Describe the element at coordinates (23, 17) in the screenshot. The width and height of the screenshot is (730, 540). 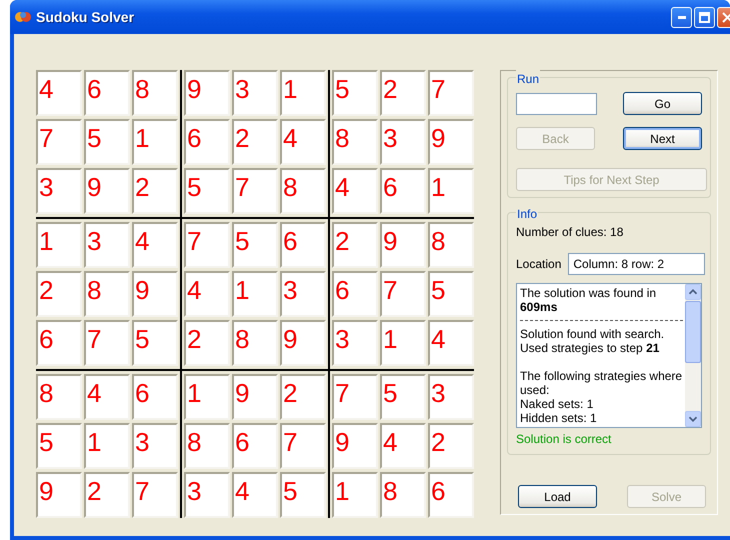
I see `app-icon` at that location.